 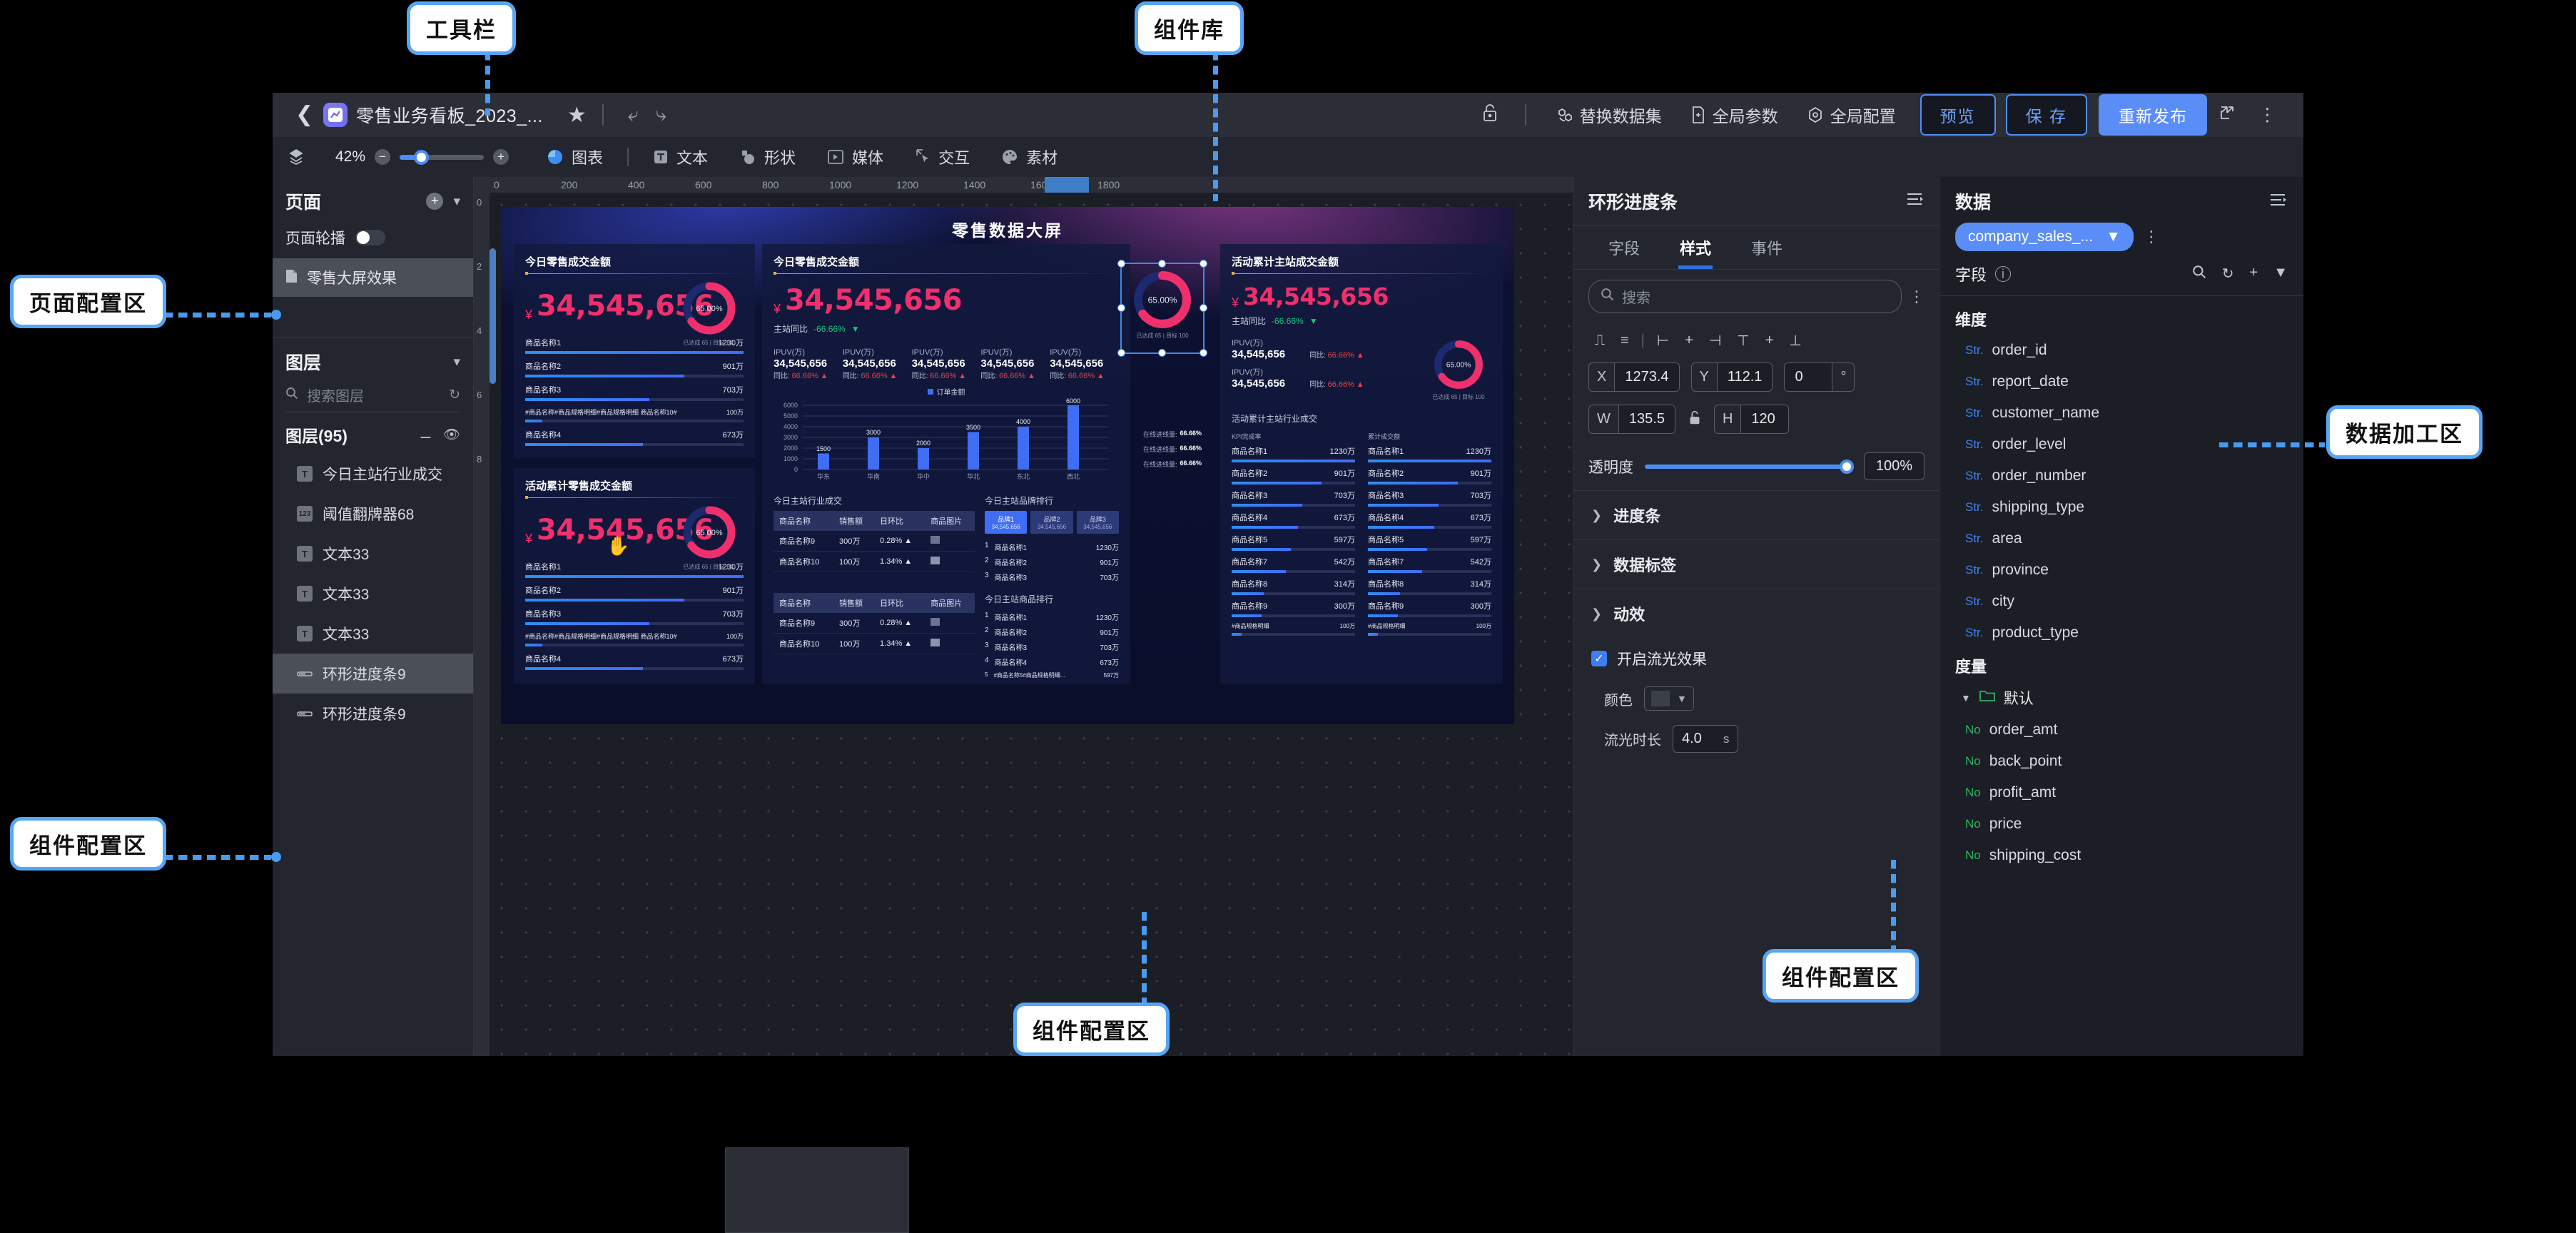 What do you see at coordinates (422, 157) in the screenshot?
I see `zoom-slider-knob` at bounding box center [422, 157].